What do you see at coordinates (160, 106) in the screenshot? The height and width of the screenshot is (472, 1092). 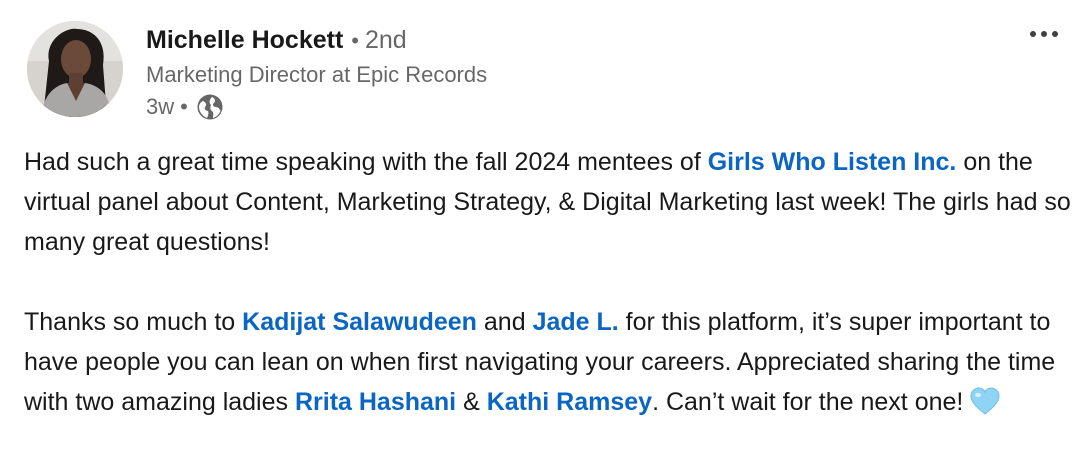 I see `post-time: 3w` at bounding box center [160, 106].